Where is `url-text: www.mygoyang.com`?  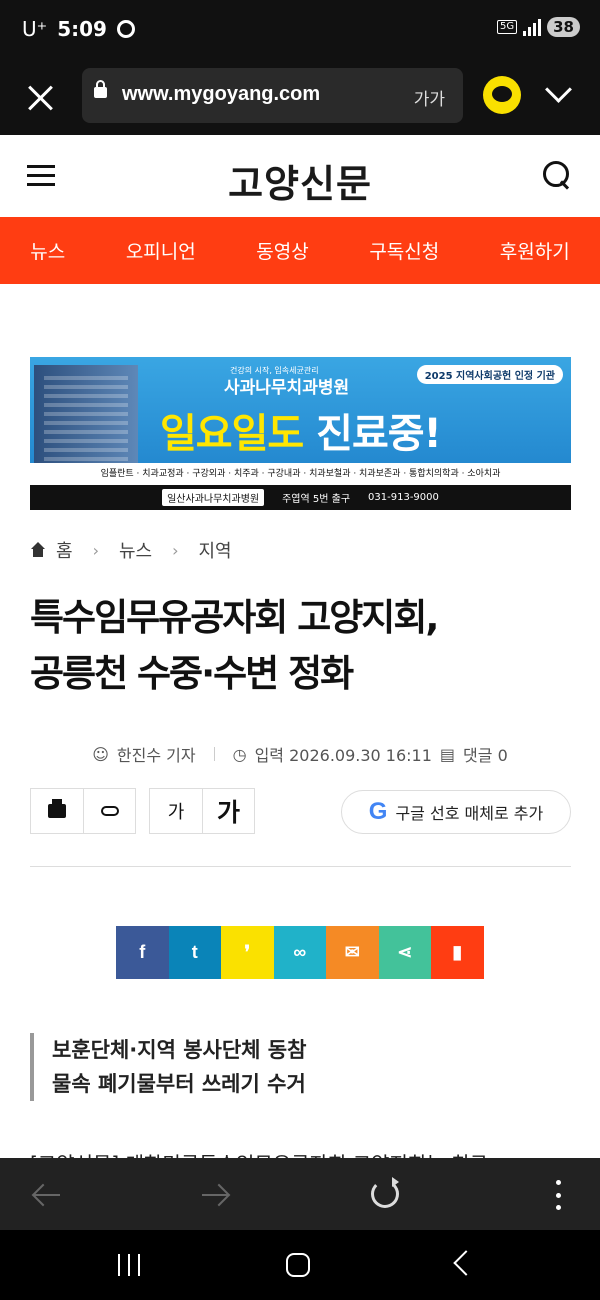
url-text: www.mygoyang.com is located at coordinates (221, 94).